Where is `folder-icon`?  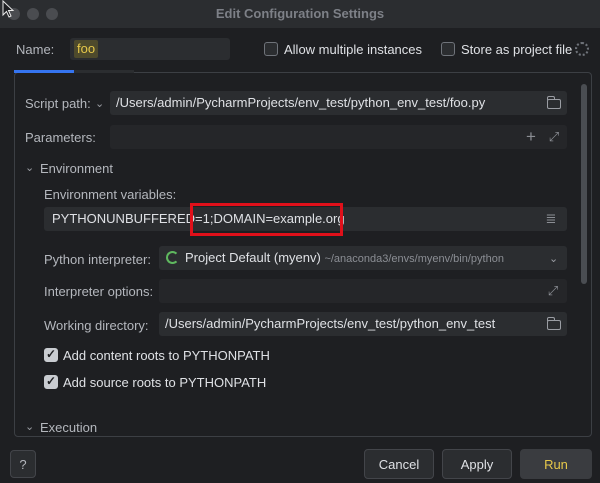 folder-icon is located at coordinates (554, 102).